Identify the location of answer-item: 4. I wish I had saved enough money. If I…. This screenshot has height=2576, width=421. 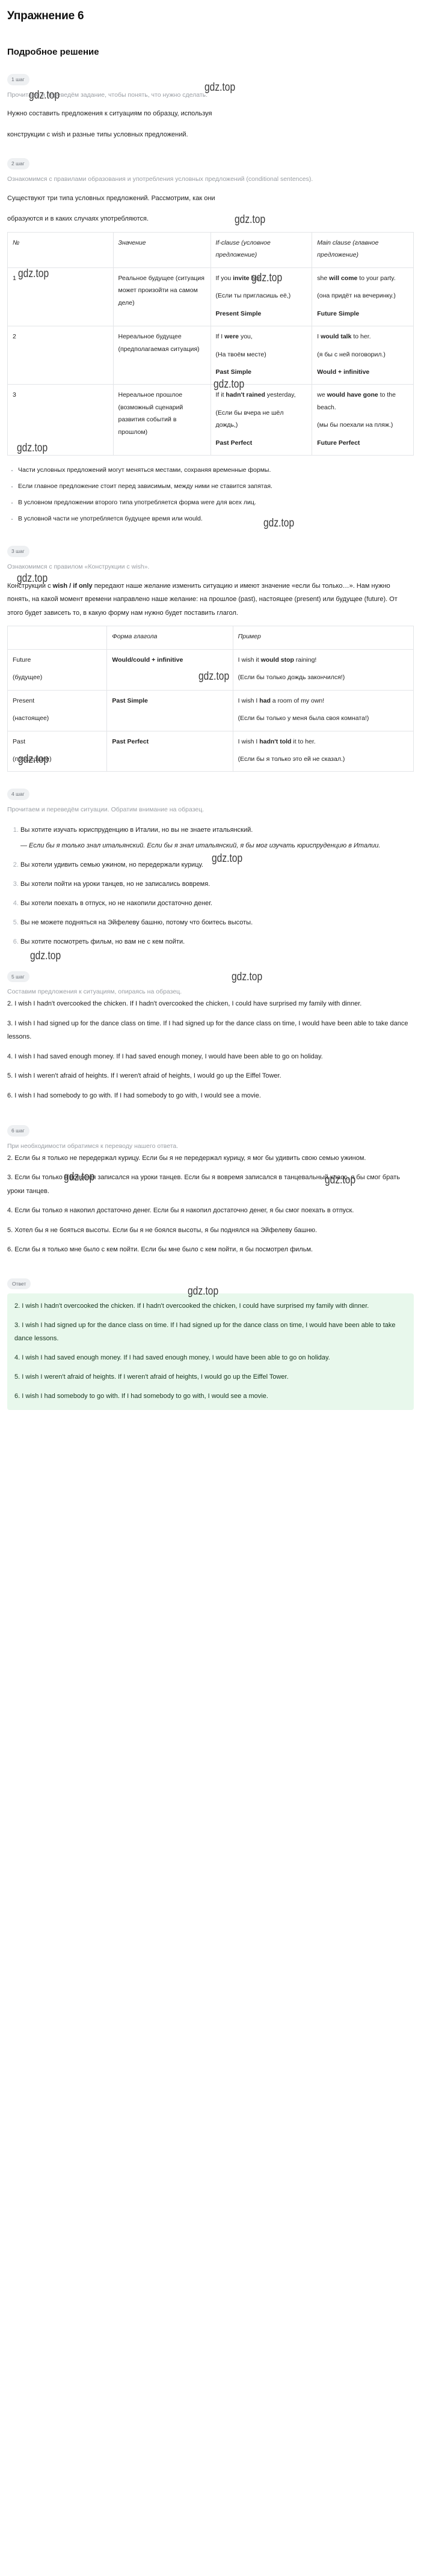
(165, 1056).